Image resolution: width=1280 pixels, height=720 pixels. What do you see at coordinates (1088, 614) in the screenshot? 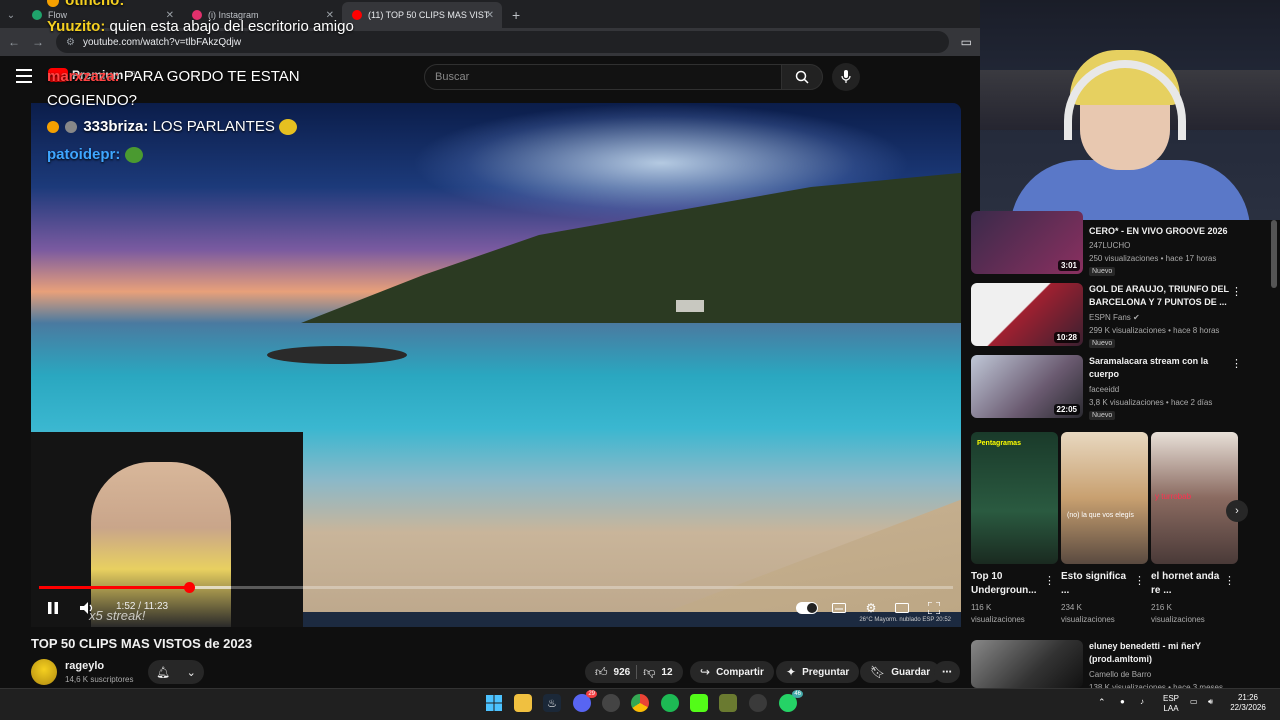
I see `short-views: 234 K visualizaciones` at bounding box center [1088, 614].